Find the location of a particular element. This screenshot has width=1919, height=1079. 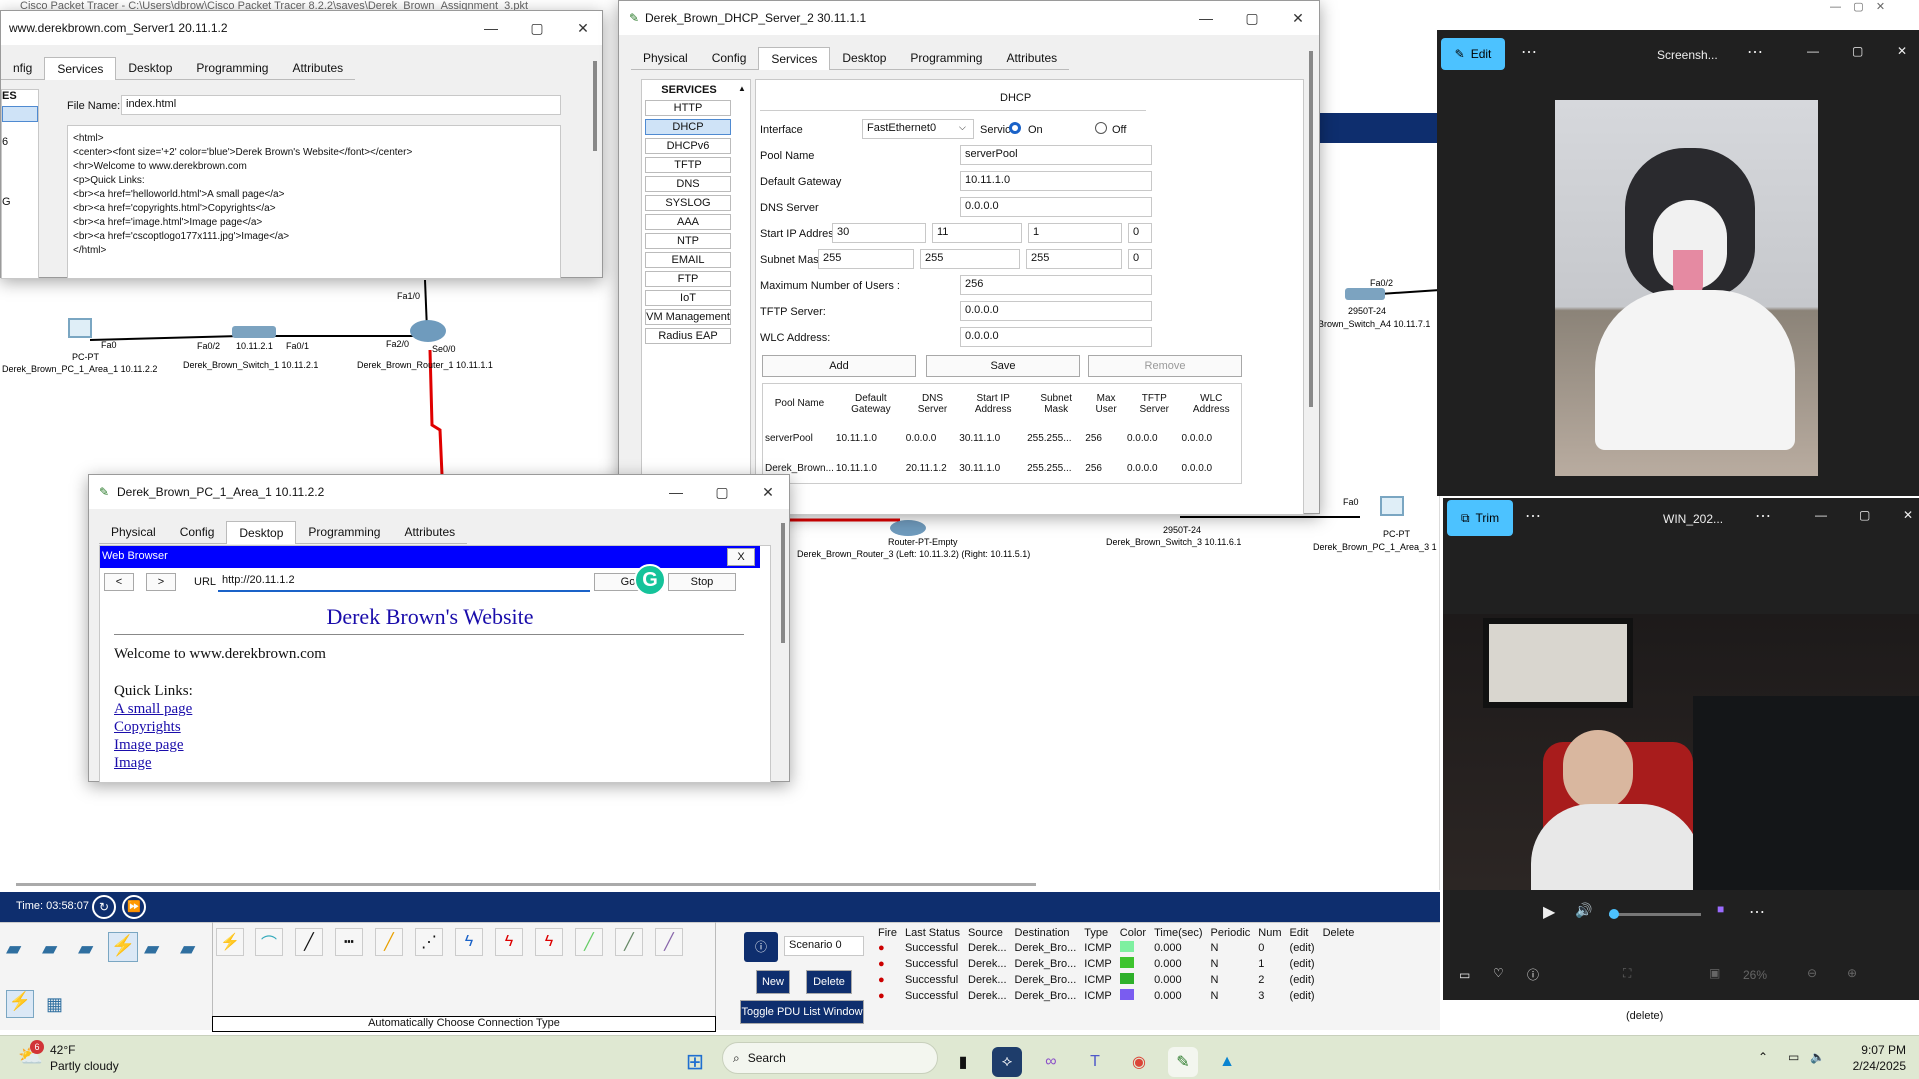

device-category-wireless: ▰ is located at coordinates (187, 948).